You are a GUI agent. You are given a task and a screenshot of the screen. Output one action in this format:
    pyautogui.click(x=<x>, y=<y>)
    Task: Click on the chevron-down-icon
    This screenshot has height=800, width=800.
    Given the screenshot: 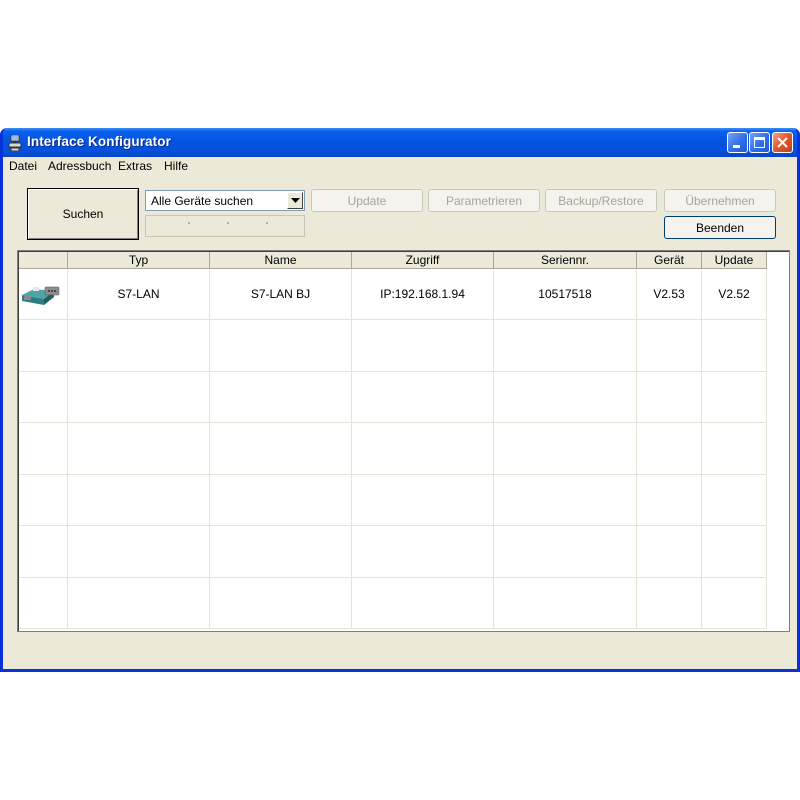 What is the action you would take?
    pyautogui.click(x=295, y=200)
    